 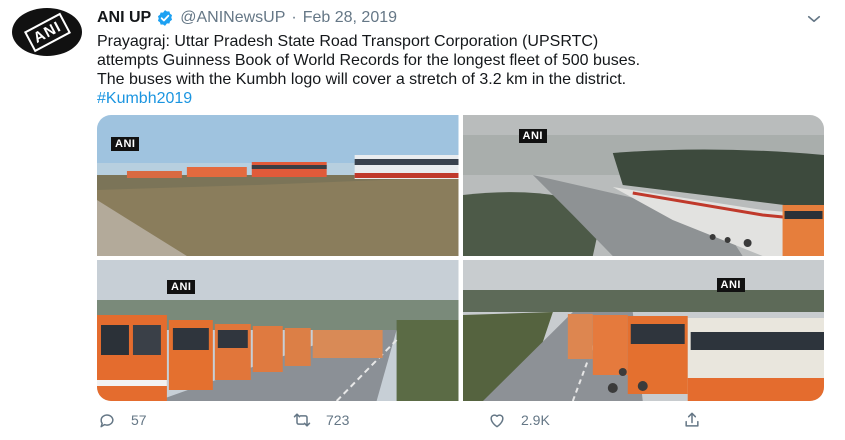 What do you see at coordinates (692, 419) in the screenshot?
I see `share-icon` at bounding box center [692, 419].